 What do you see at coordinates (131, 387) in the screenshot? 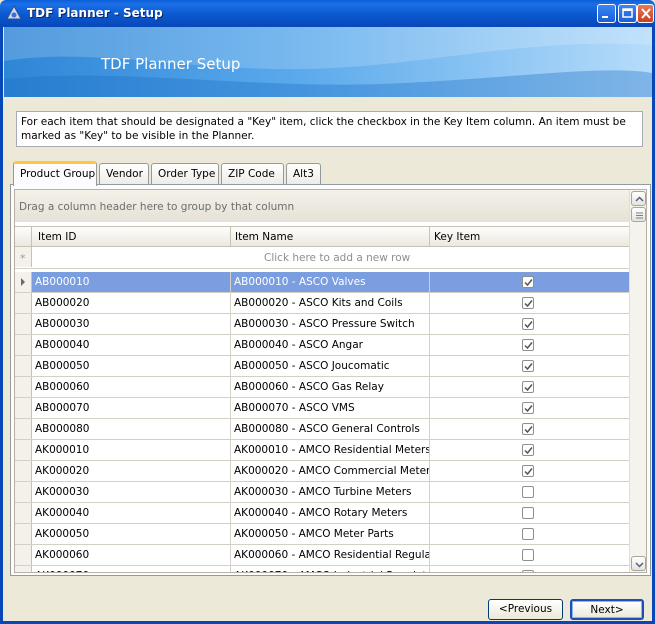
I see `cell-item-id: AB000060` at bounding box center [131, 387].